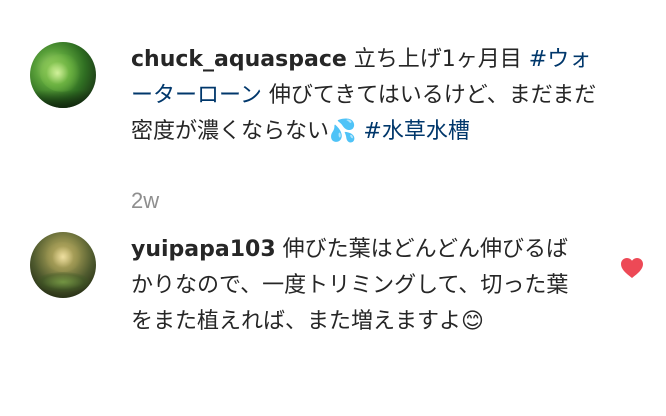 This screenshot has height=416, width=666. What do you see at coordinates (343, 131) in the screenshot?
I see `sweat-droplets-emoji: 💦` at bounding box center [343, 131].